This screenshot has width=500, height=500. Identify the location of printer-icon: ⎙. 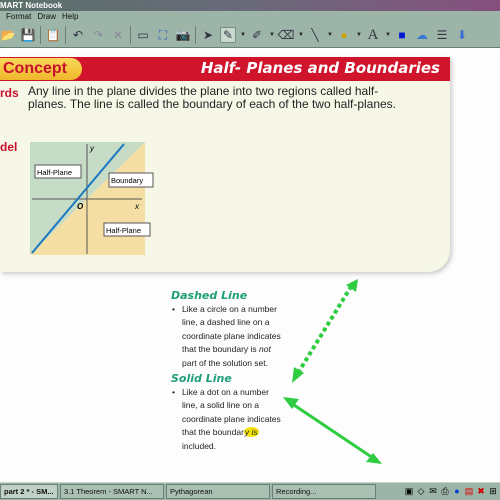
(445, 491).